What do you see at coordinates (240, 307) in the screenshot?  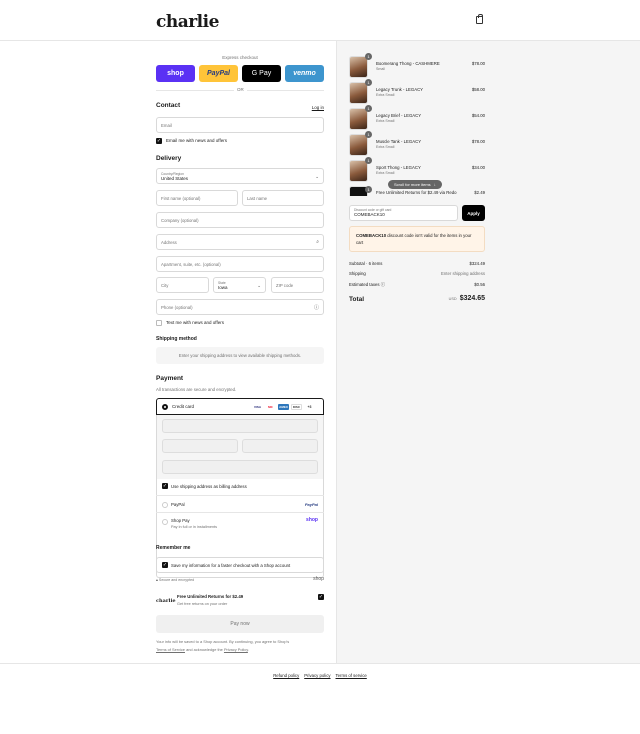 I see `phone-field: Phone (optional) ⓘ` at bounding box center [240, 307].